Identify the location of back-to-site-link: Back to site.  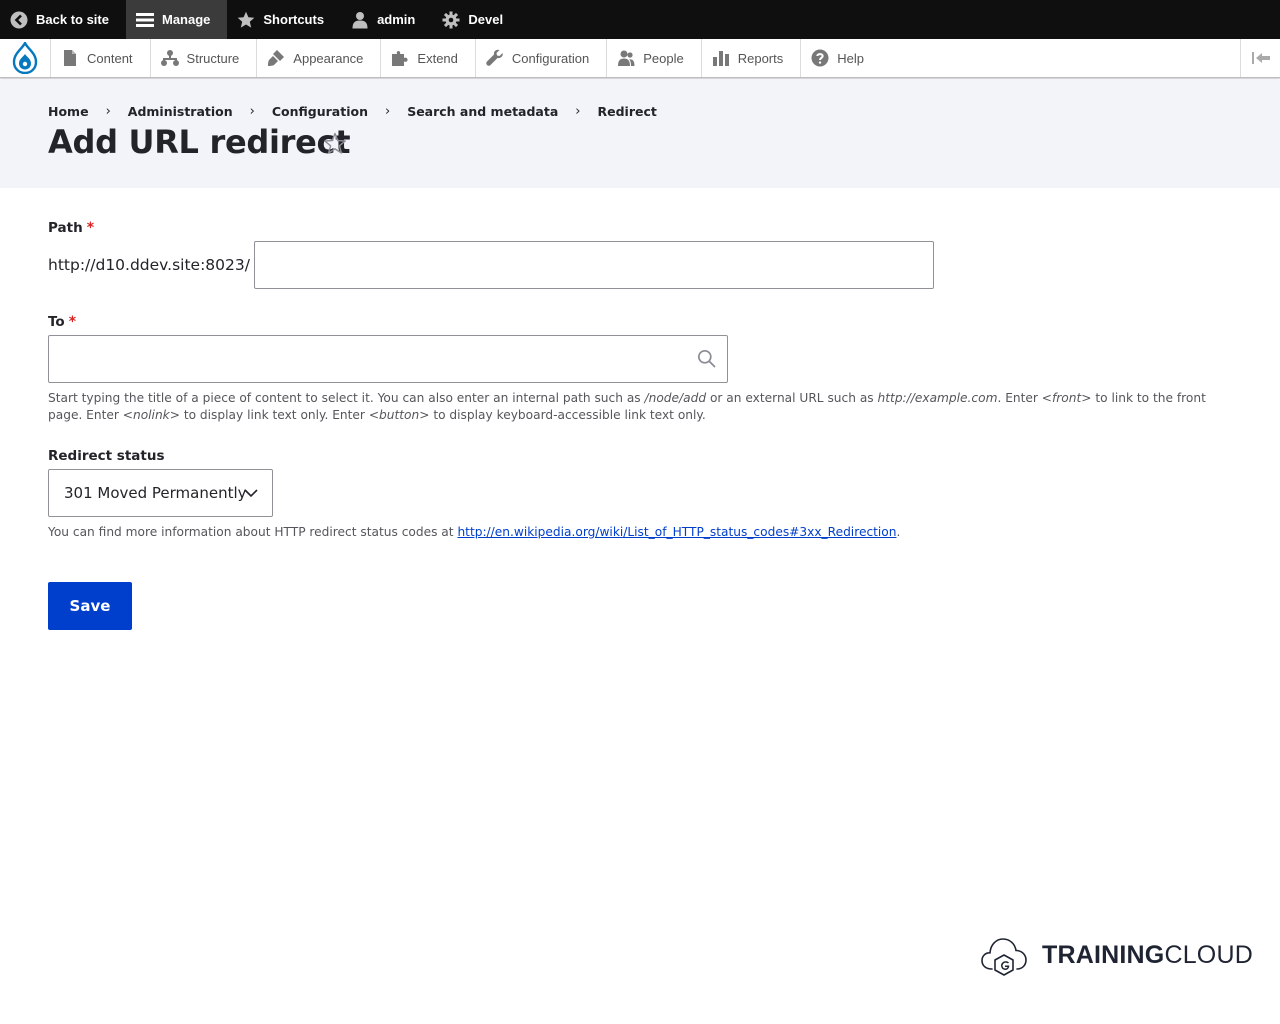
(63, 19).